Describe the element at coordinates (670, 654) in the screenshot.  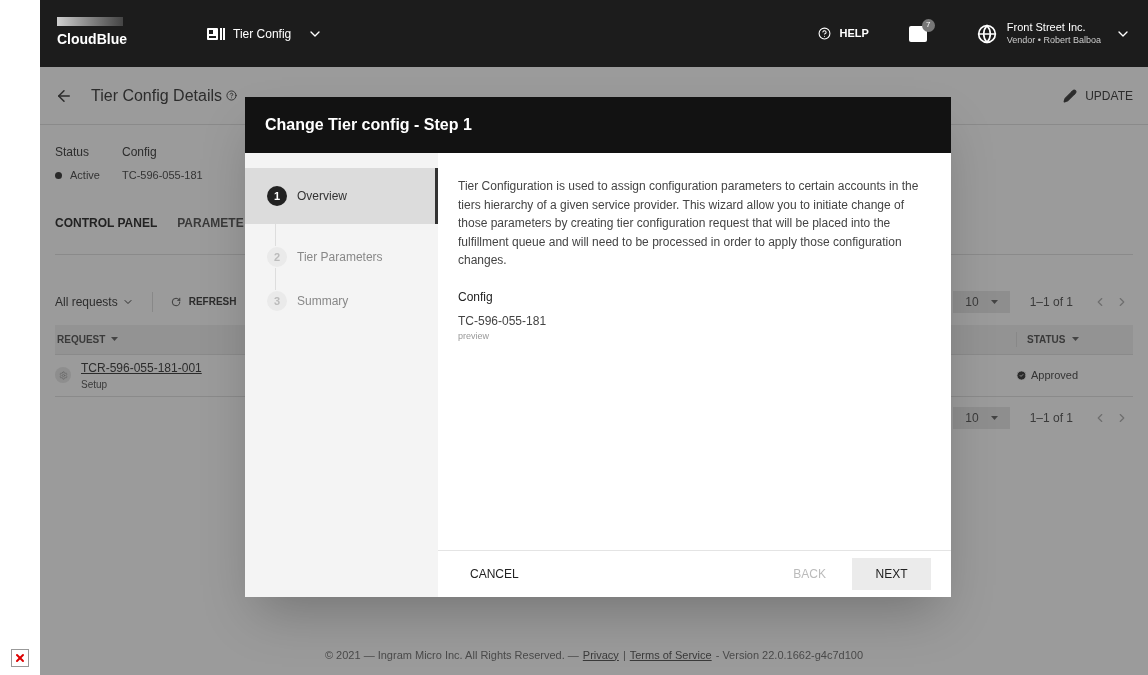
I see `terms-link: Terms of Service` at that location.